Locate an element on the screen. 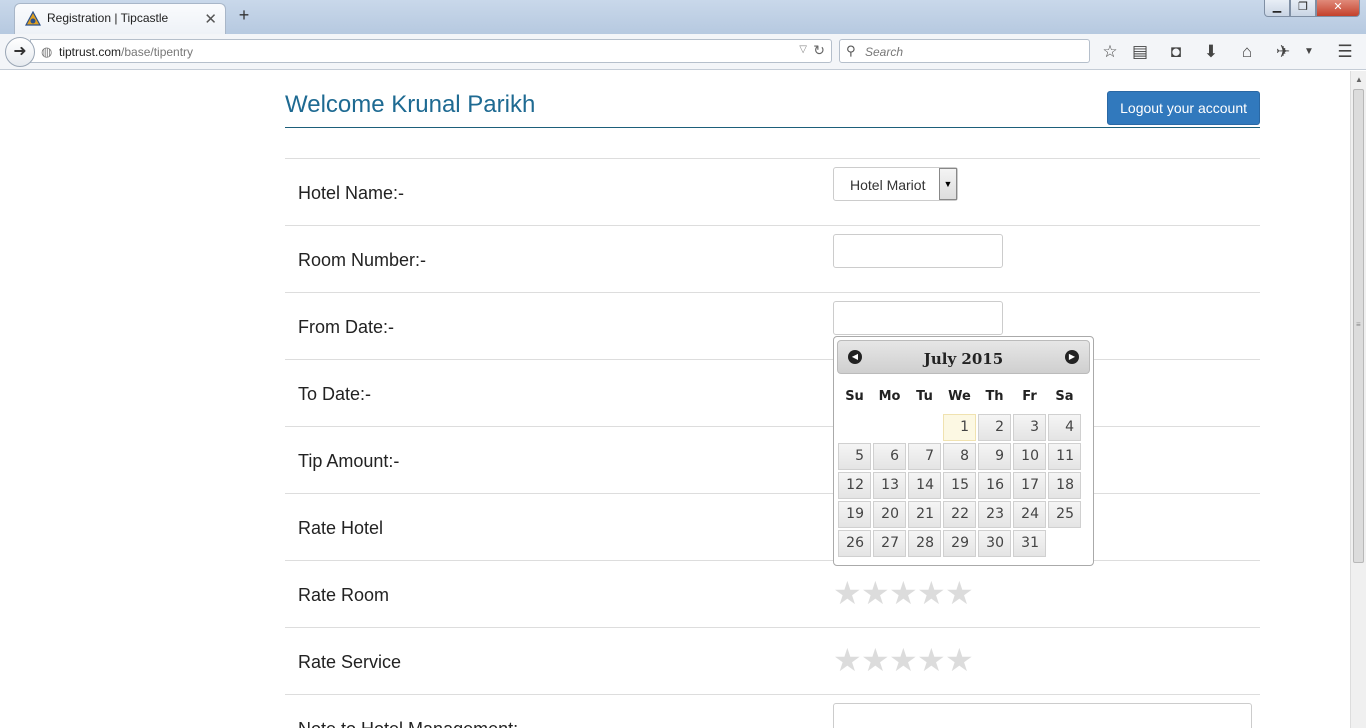 This screenshot has width=1366, height=728. note-textarea is located at coordinates (1042, 715).